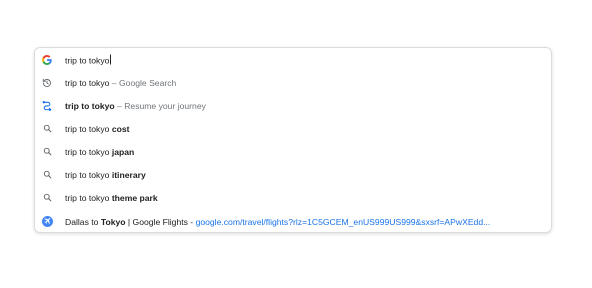 The height and width of the screenshot is (288, 592). Describe the element at coordinates (143, 82) in the screenshot. I see `suggestion-description: – Google Search` at that location.